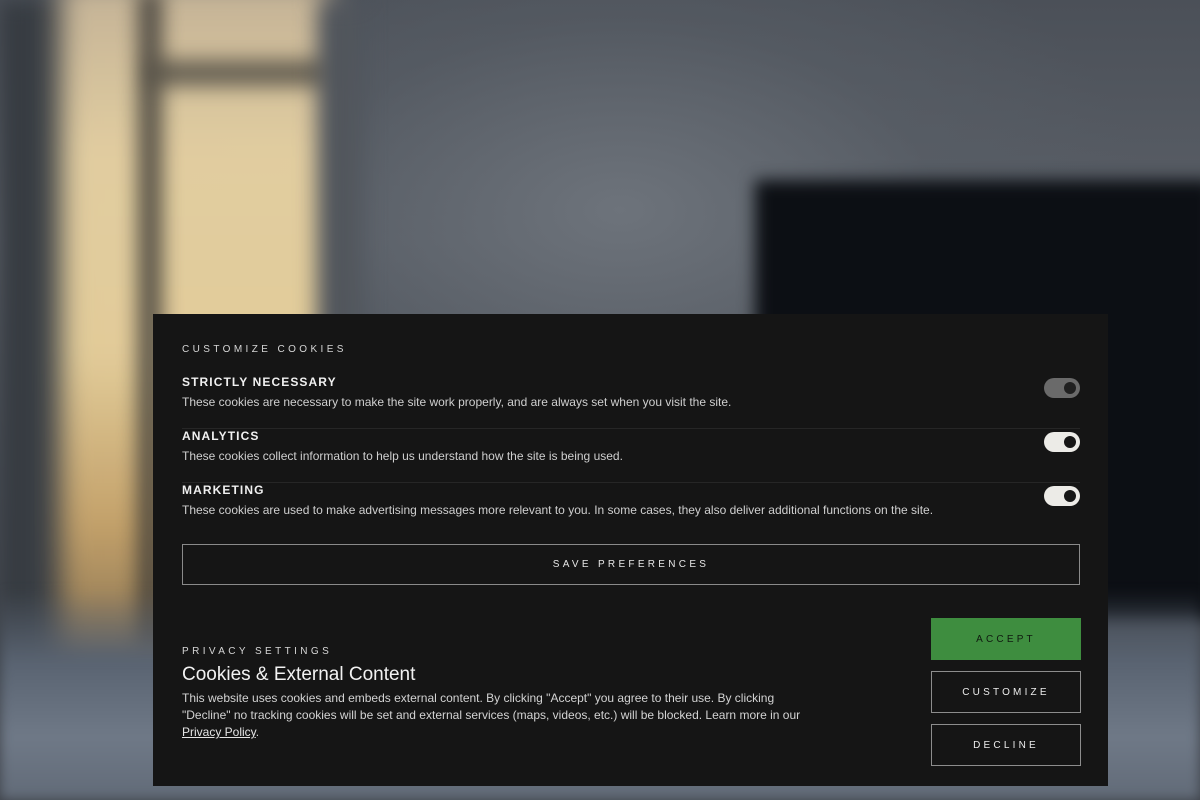  What do you see at coordinates (1006, 692) in the screenshot?
I see `customize-button: CUSTOMIZE` at bounding box center [1006, 692].